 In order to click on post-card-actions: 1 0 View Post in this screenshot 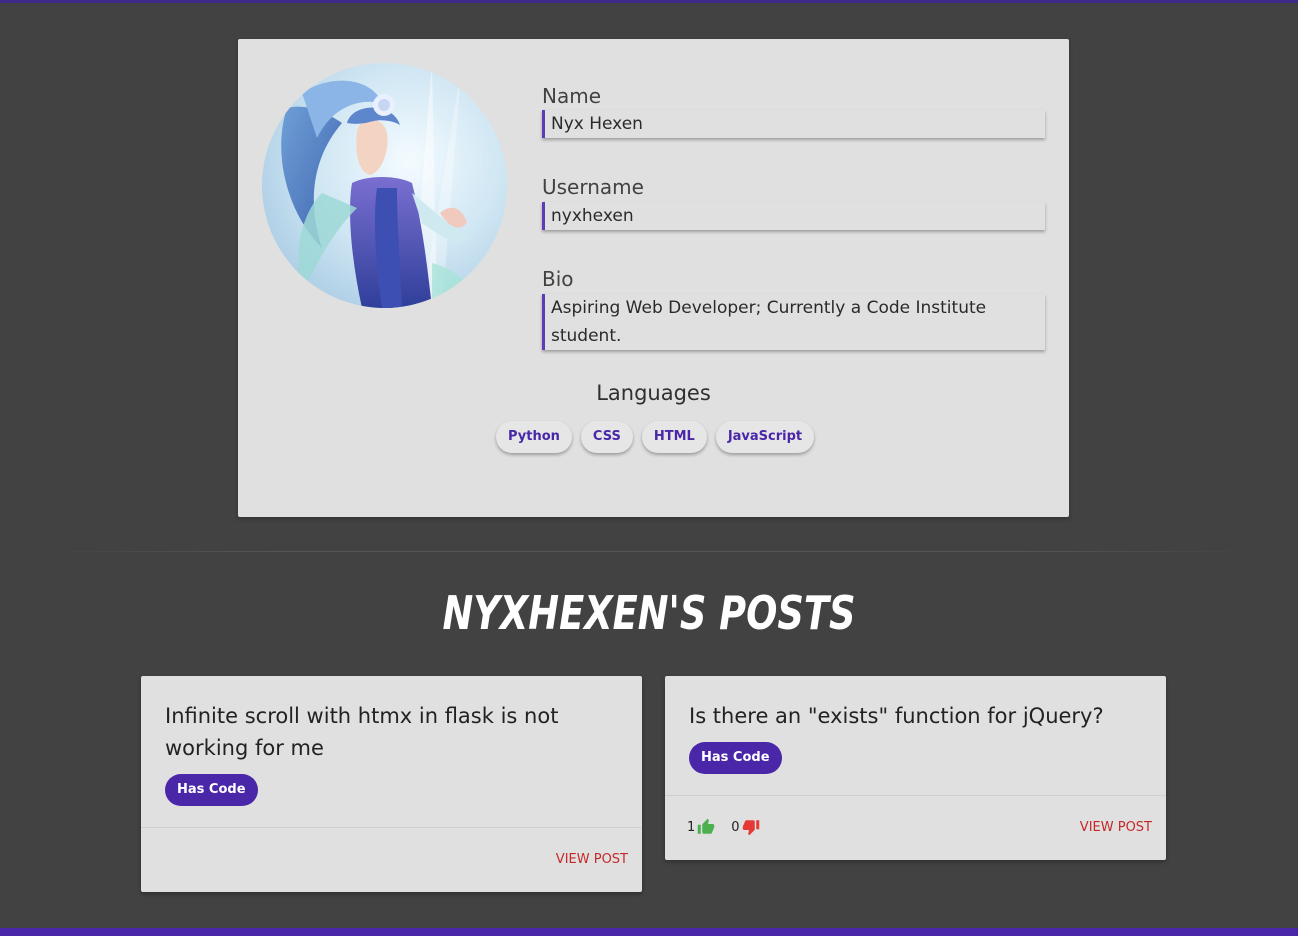, I will do `click(915, 827)`.